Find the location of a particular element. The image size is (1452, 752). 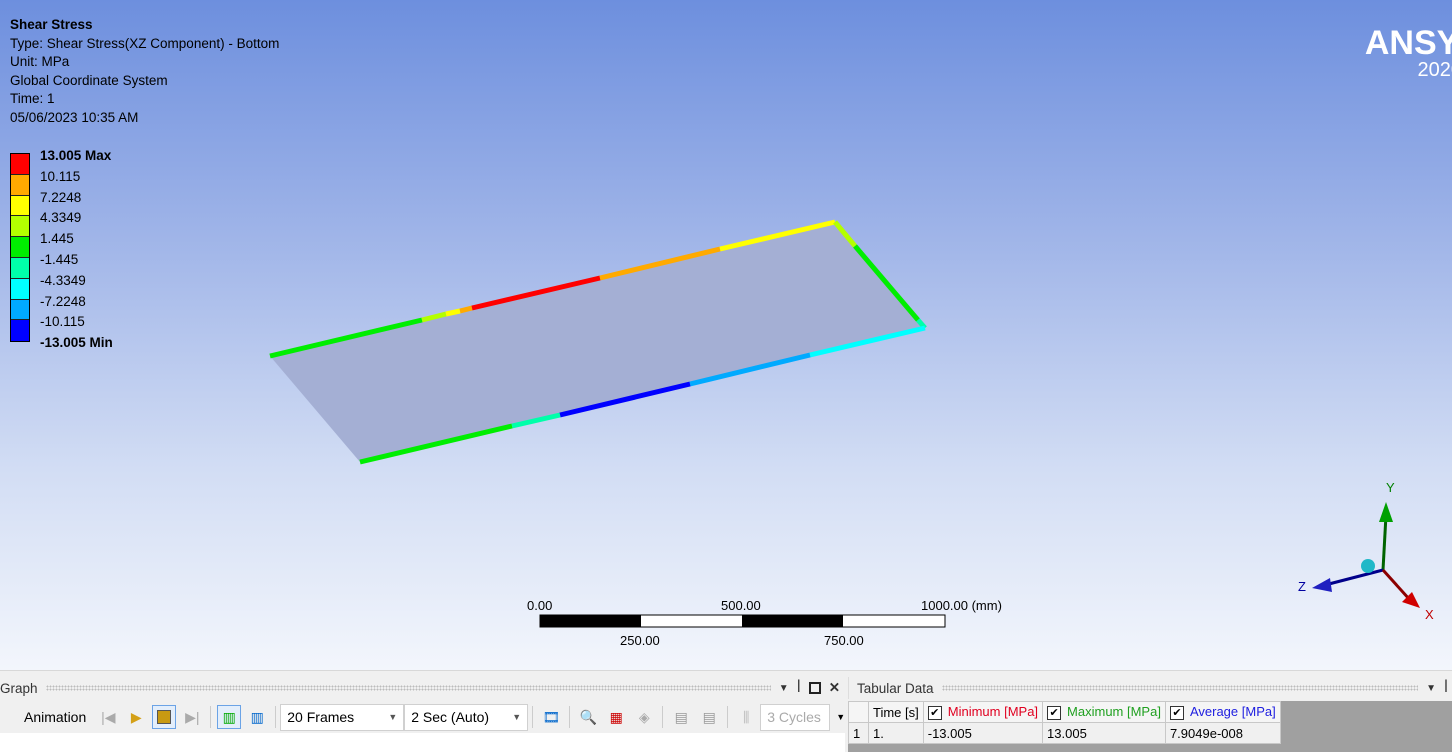

table-row: 1 1. -13.005 13.005 7.9049e-008 is located at coordinates (1064, 733).